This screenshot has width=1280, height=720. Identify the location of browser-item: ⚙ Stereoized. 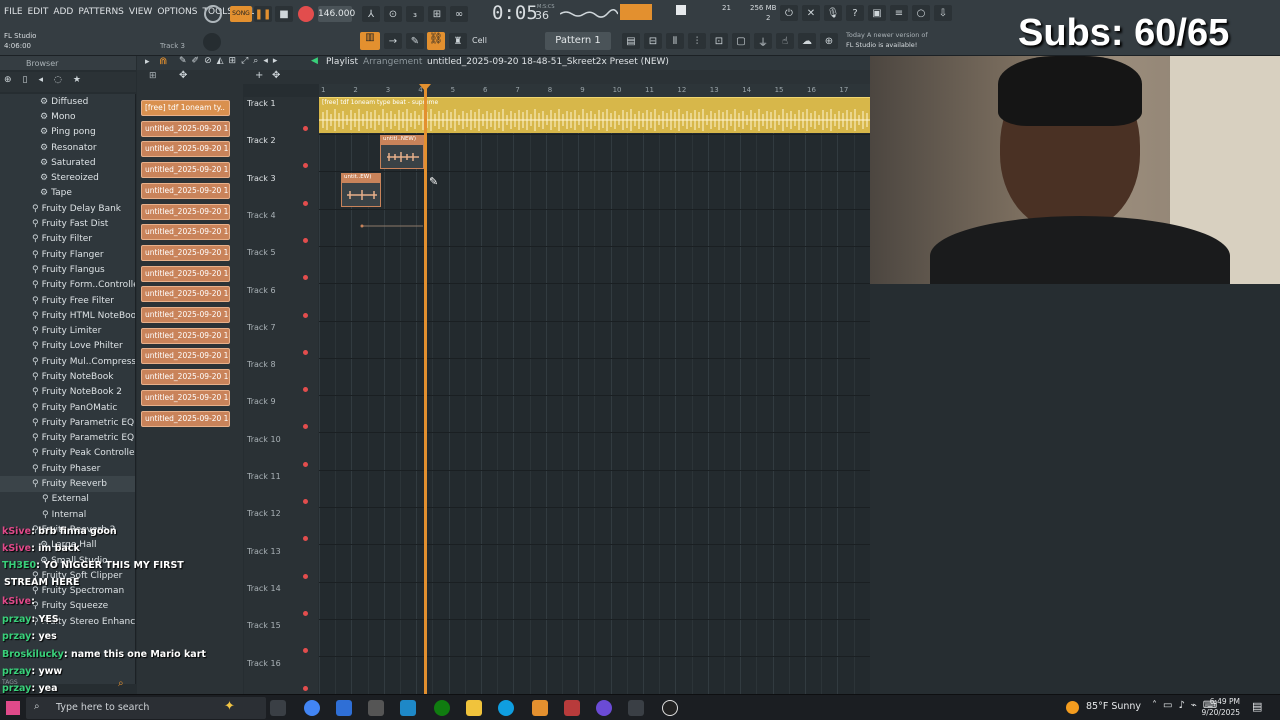
(67, 177).